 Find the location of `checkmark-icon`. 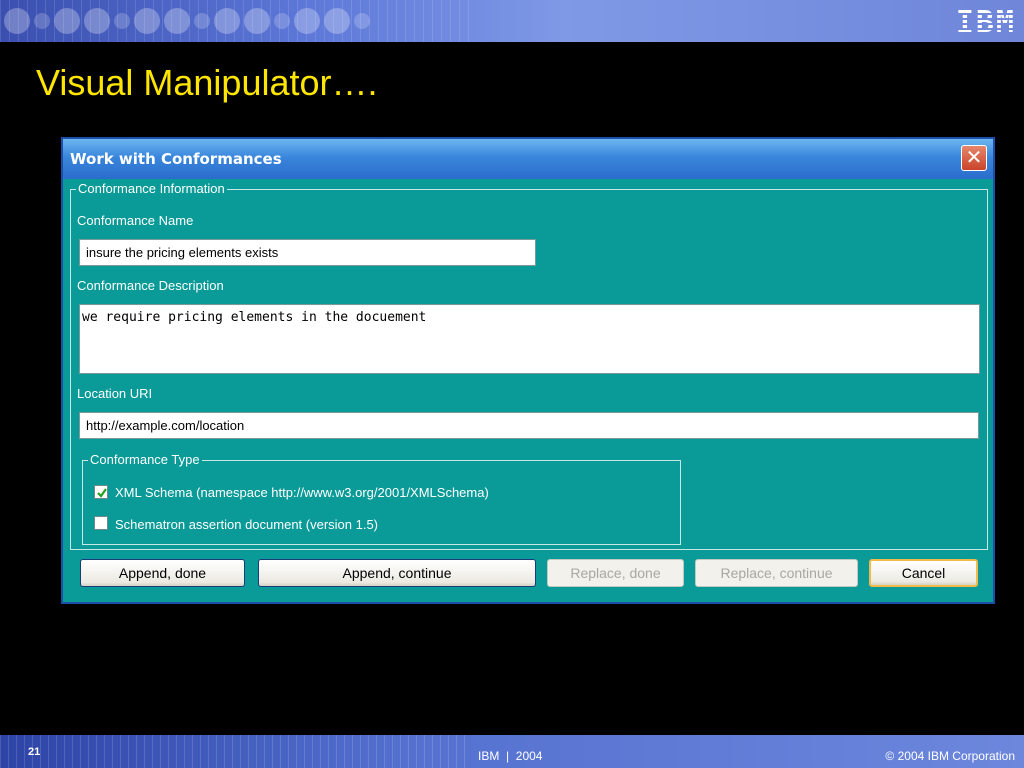

checkmark-icon is located at coordinates (102, 493).